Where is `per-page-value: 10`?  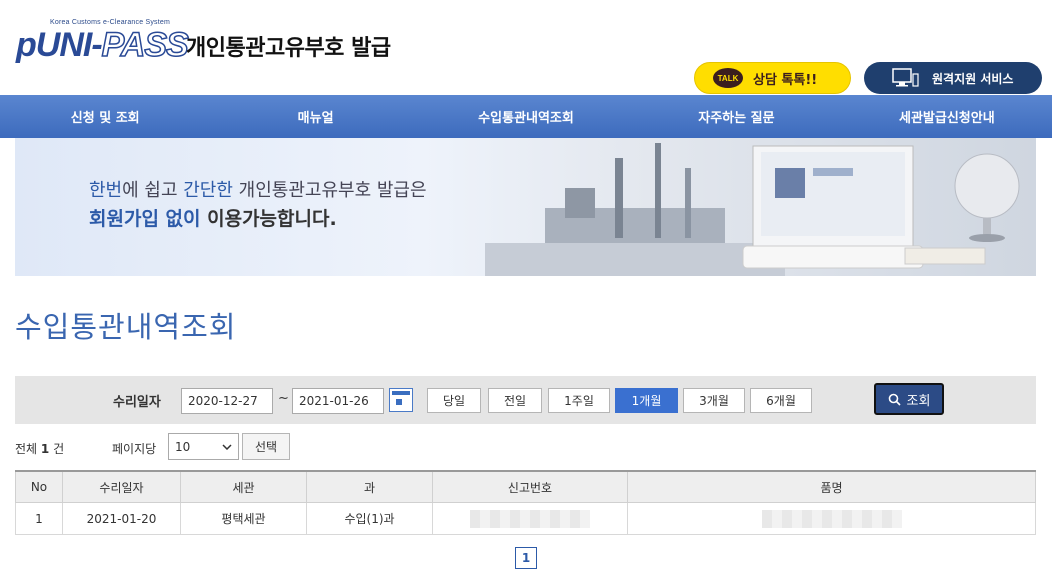 per-page-value: 10 is located at coordinates (183, 446).